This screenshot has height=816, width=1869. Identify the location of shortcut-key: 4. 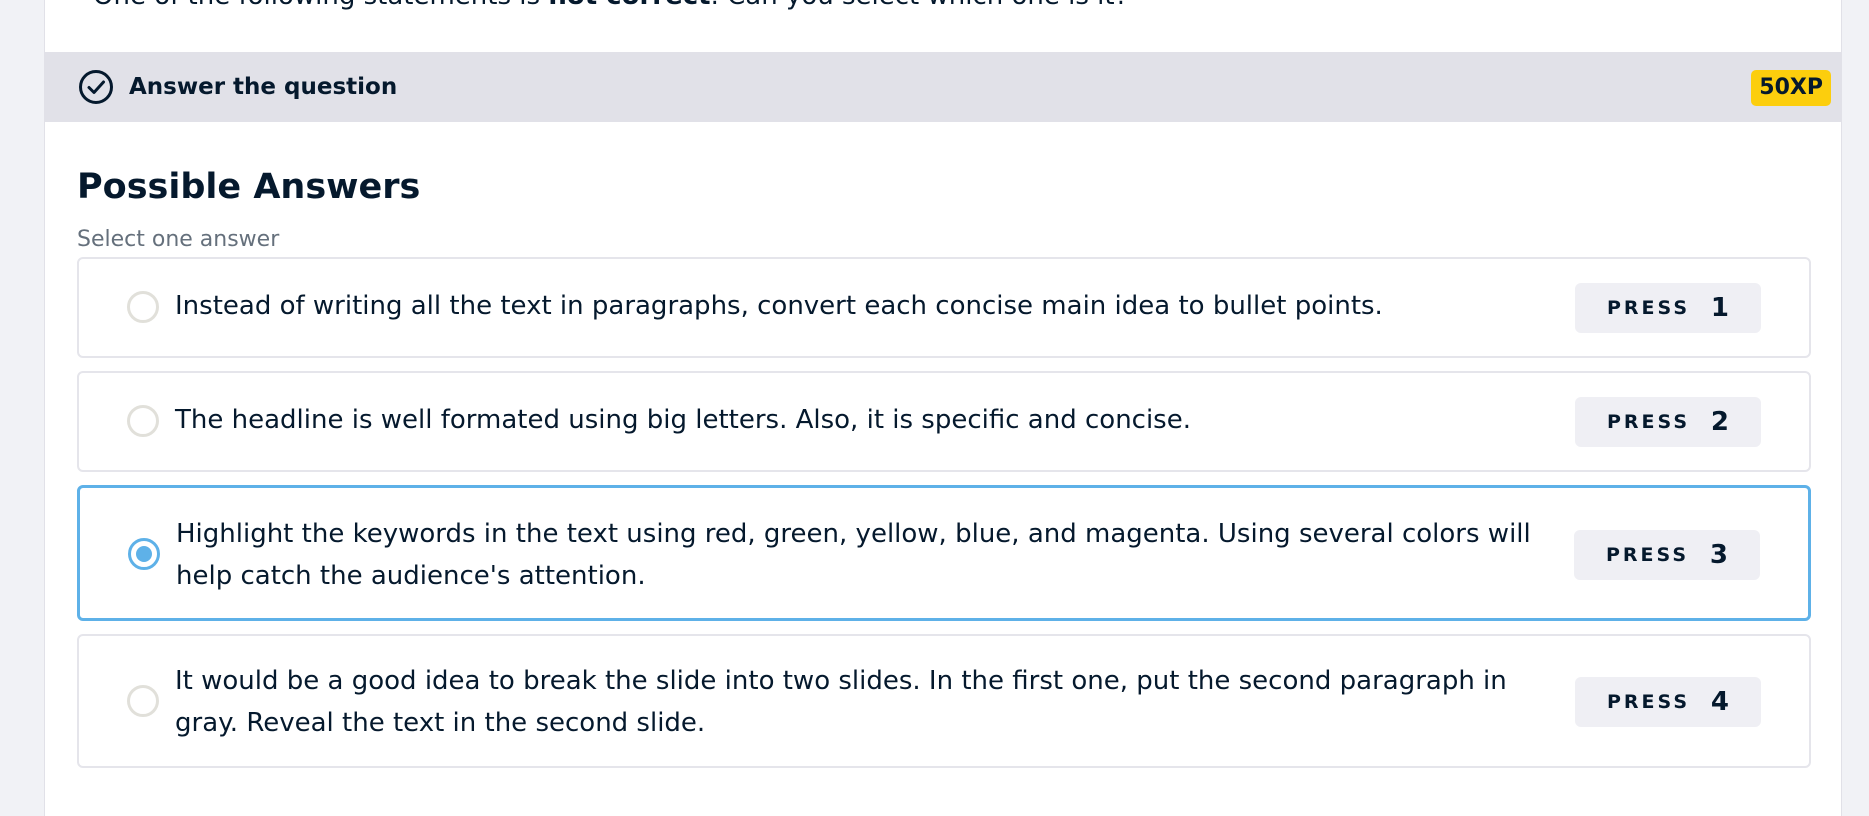
(1719, 702).